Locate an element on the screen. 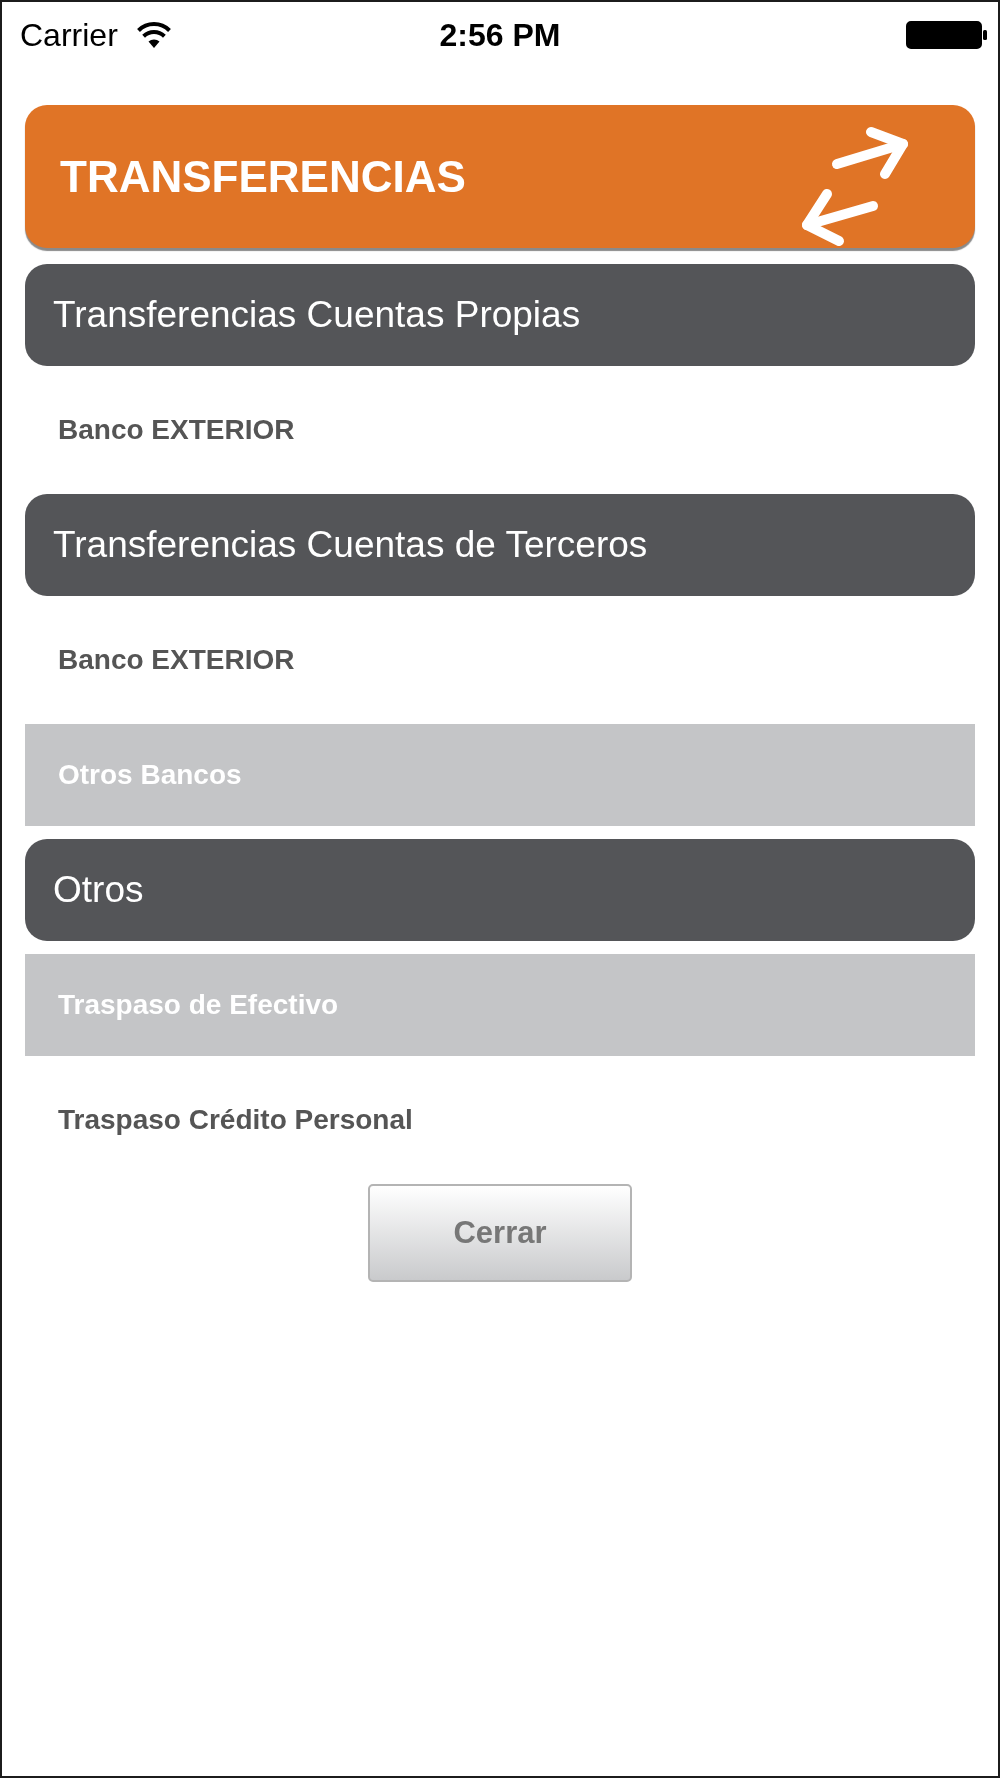  menu-item: Traspaso Crédito Personal is located at coordinates (235, 1120).